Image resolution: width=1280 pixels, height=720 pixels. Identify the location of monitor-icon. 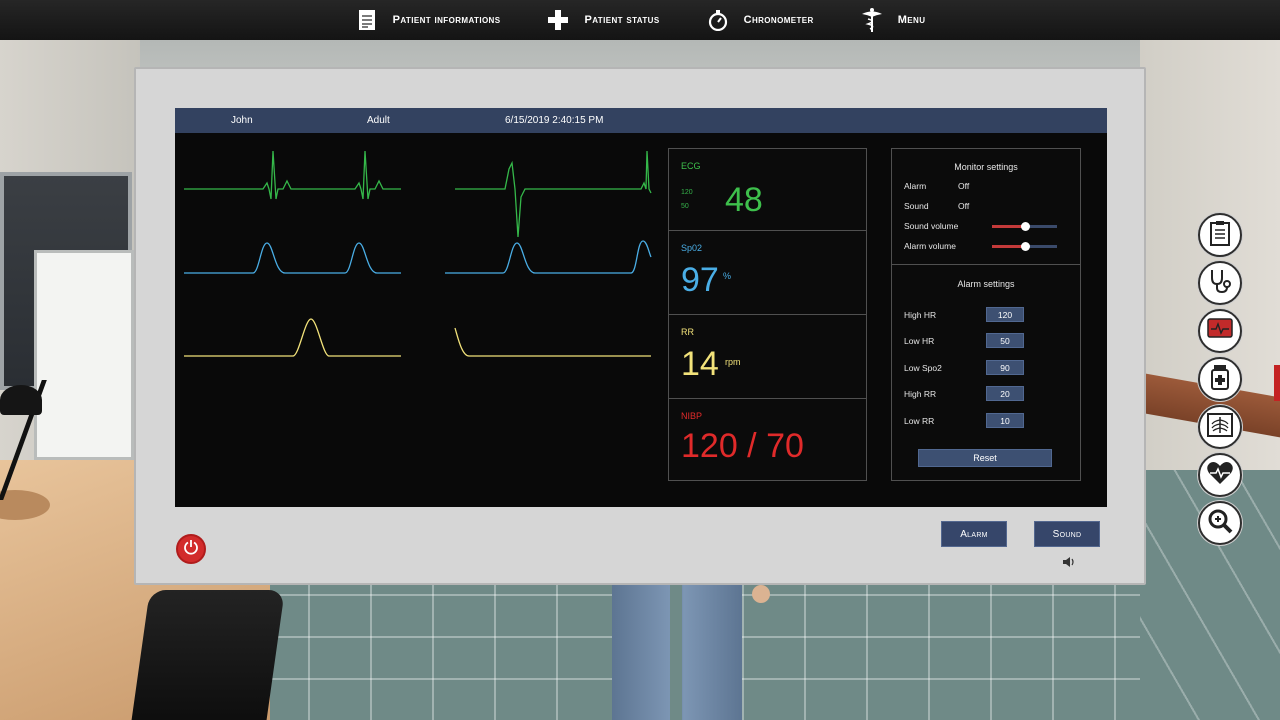
(1220, 331).